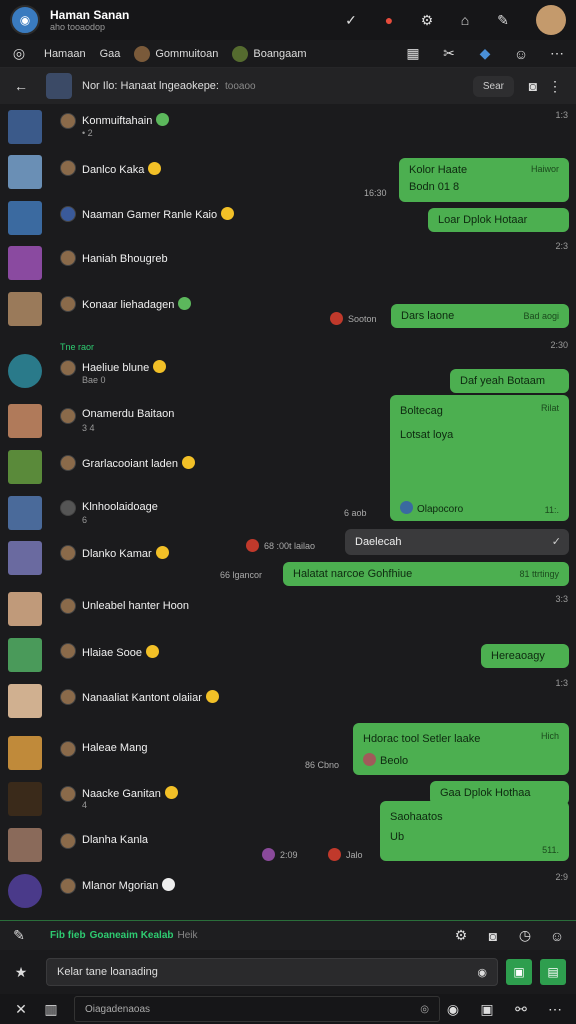 This screenshot has width=576, height=1024. What do you see at coordinates (461, 749) in the screenshot?
I see `message-bubble: Hdorac tool Setler laake Beolo Hich` at bounding box center [461, 749].